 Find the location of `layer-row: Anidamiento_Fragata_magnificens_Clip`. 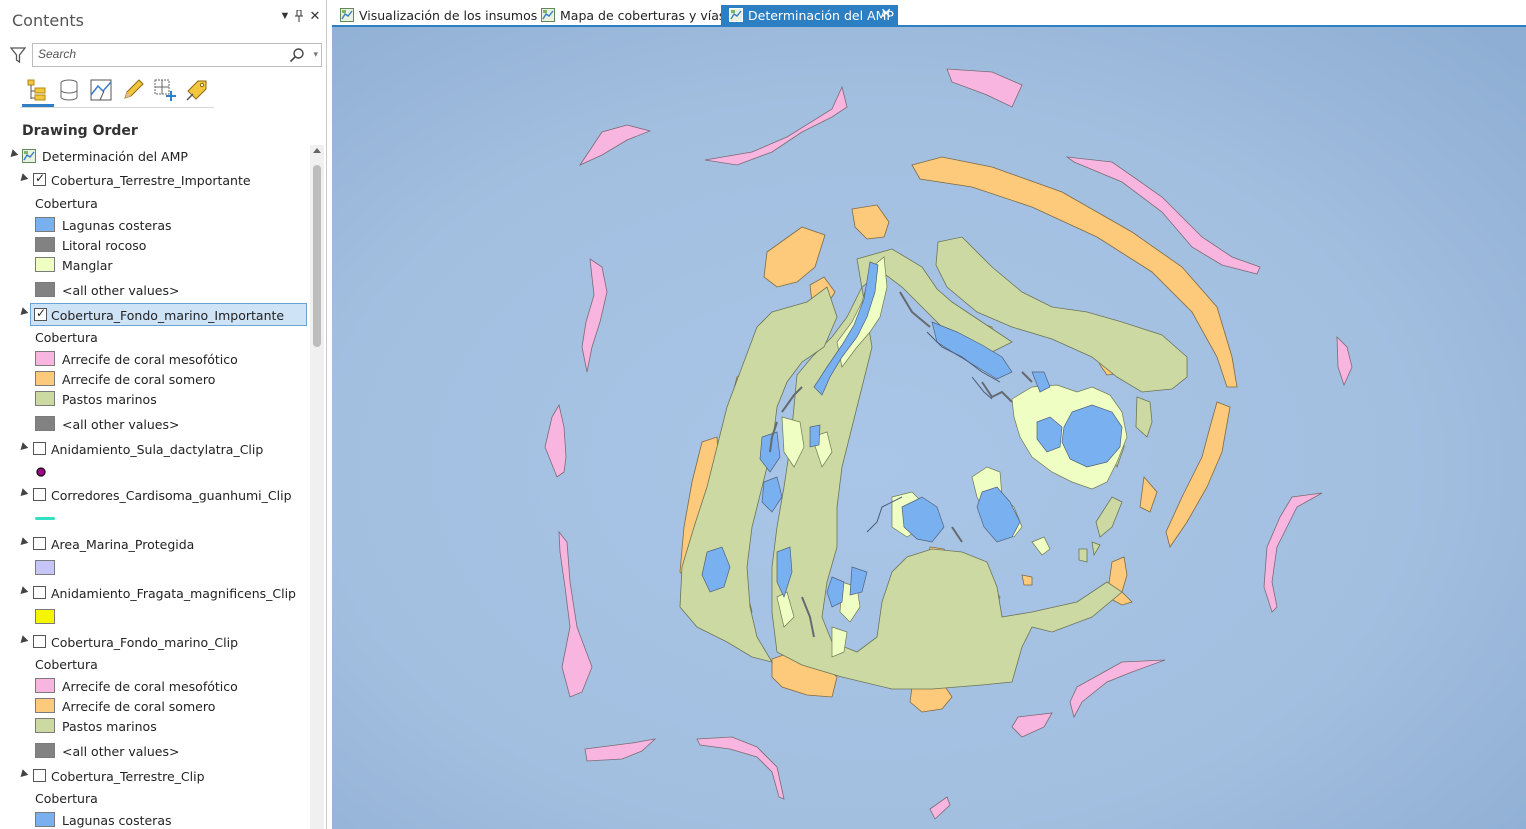

layer-row: Anidamiento_Fragata_magnificens_Clip is located at coordinates (155, 593).